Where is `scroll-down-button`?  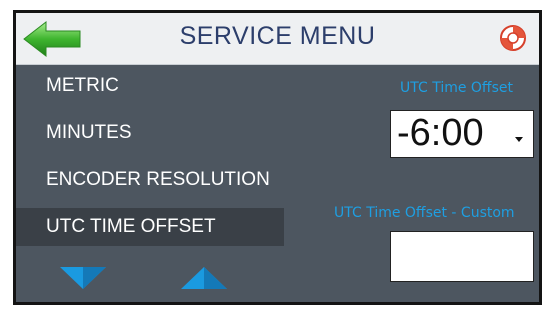
scroll-down-button is located at coordinates (83, 280).